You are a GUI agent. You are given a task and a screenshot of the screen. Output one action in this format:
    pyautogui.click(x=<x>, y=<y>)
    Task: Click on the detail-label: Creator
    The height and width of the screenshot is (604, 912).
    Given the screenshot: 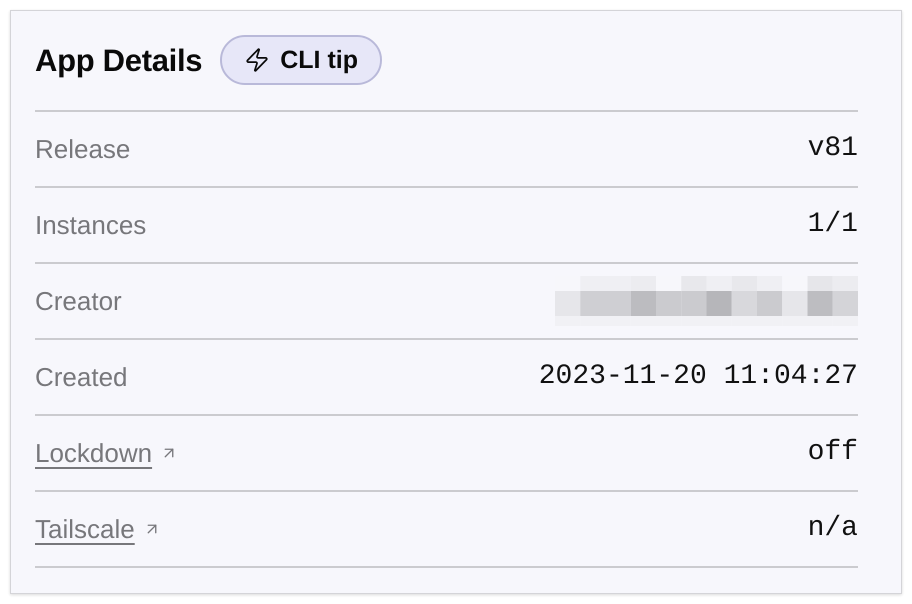 What is the action you would take?
    pyautogui.click(x=78, y=301)
    